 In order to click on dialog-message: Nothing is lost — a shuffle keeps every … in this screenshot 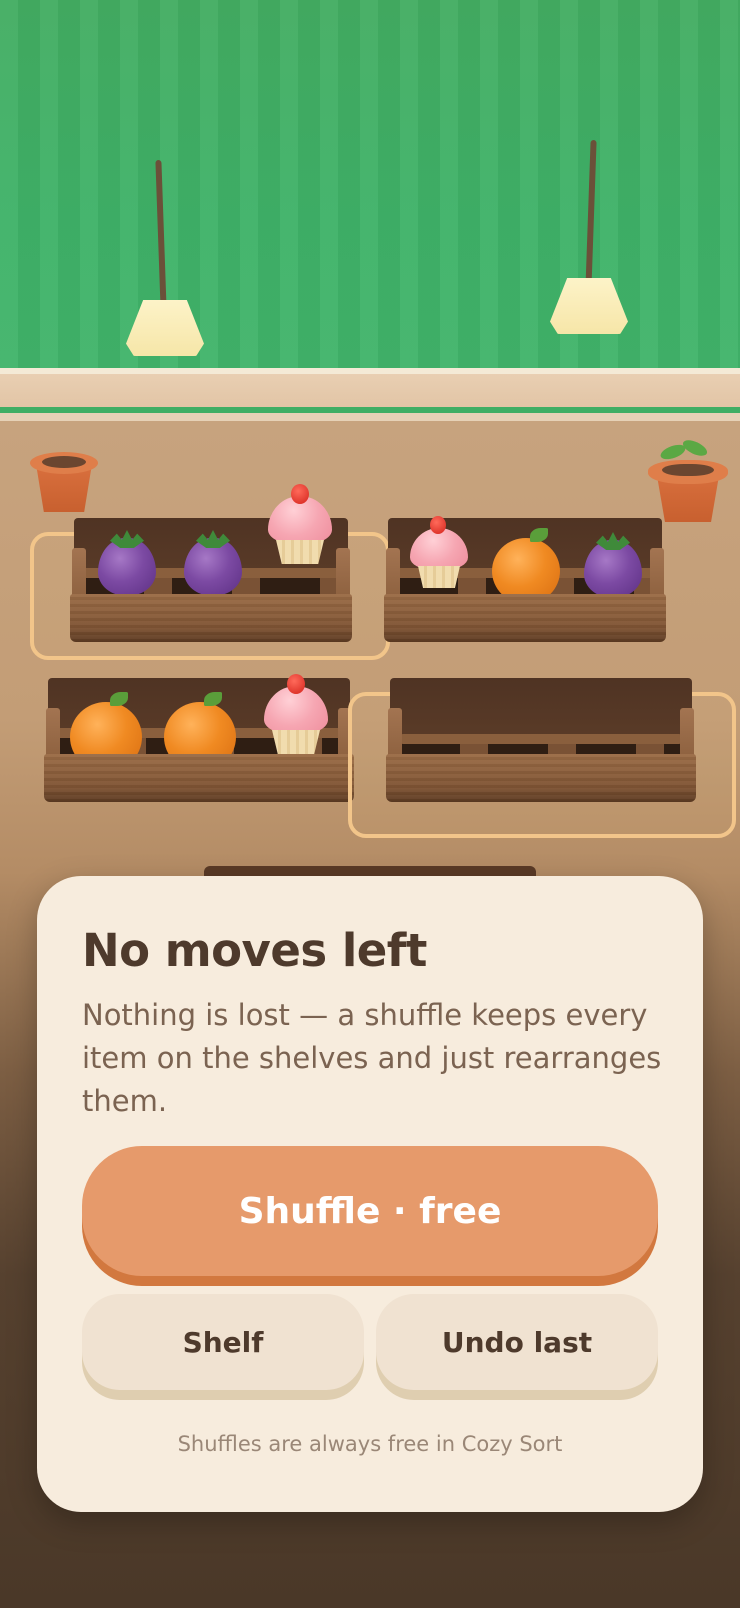, I will do `click(372, 1058)`.